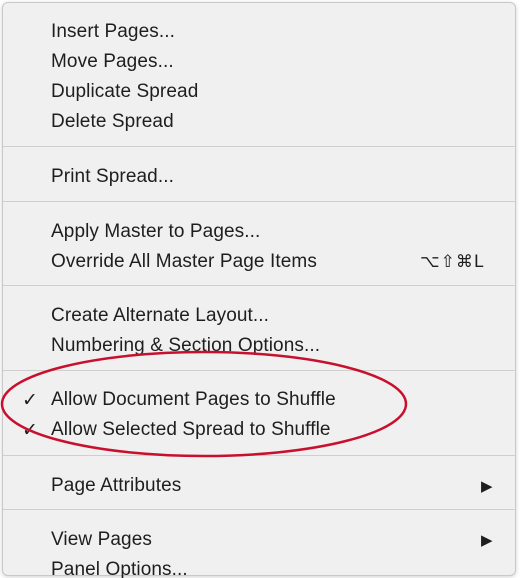 The width and height of the screenshot is (525, 578). What do you see at coordinates (191, 429) in the screenshot?
I see `menu-item-label: Allow Selected Spread to Shuffle` at bounding box center [191, 429].